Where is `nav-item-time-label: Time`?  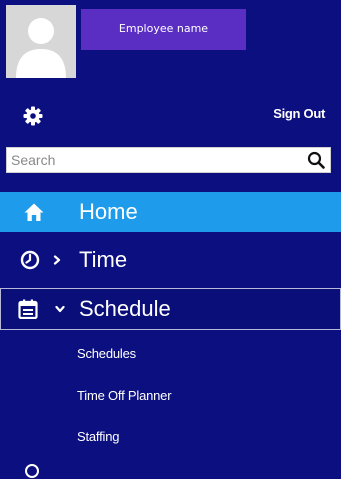
nav-item-time-label: Time is located at coordinates (103, 259).